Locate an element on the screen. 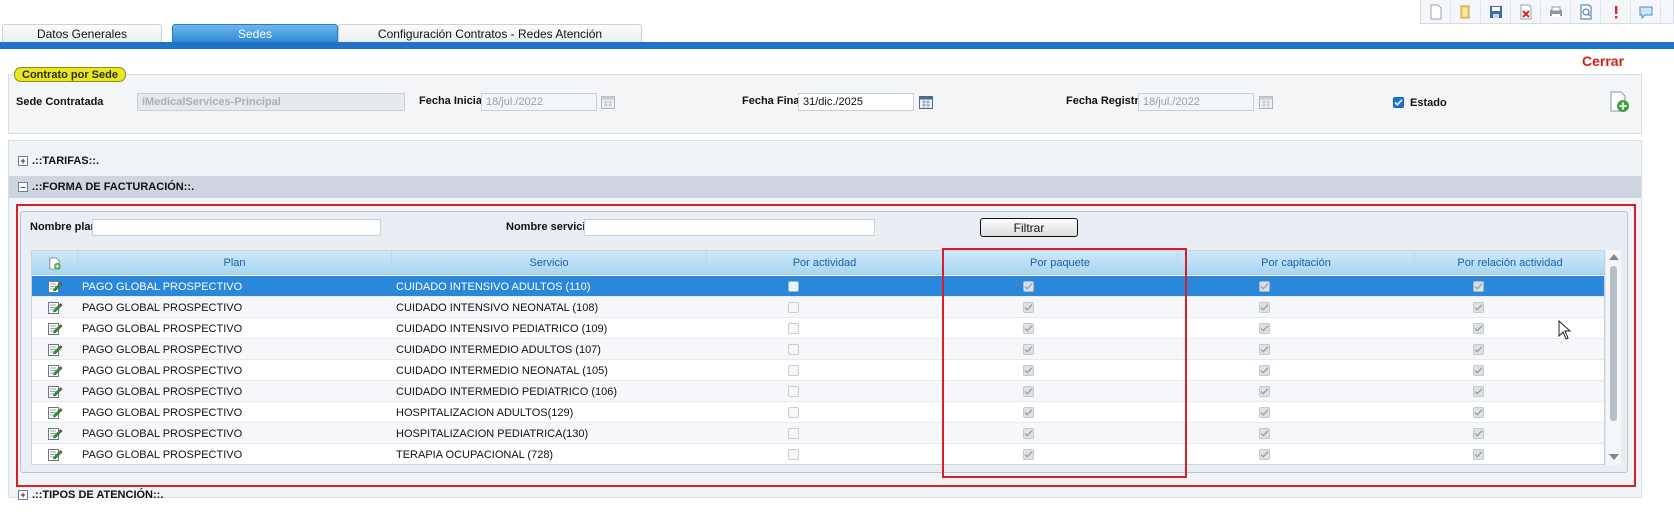 The image size is (1674, 530). add-document-icon is located at coordinates (1619, 102).